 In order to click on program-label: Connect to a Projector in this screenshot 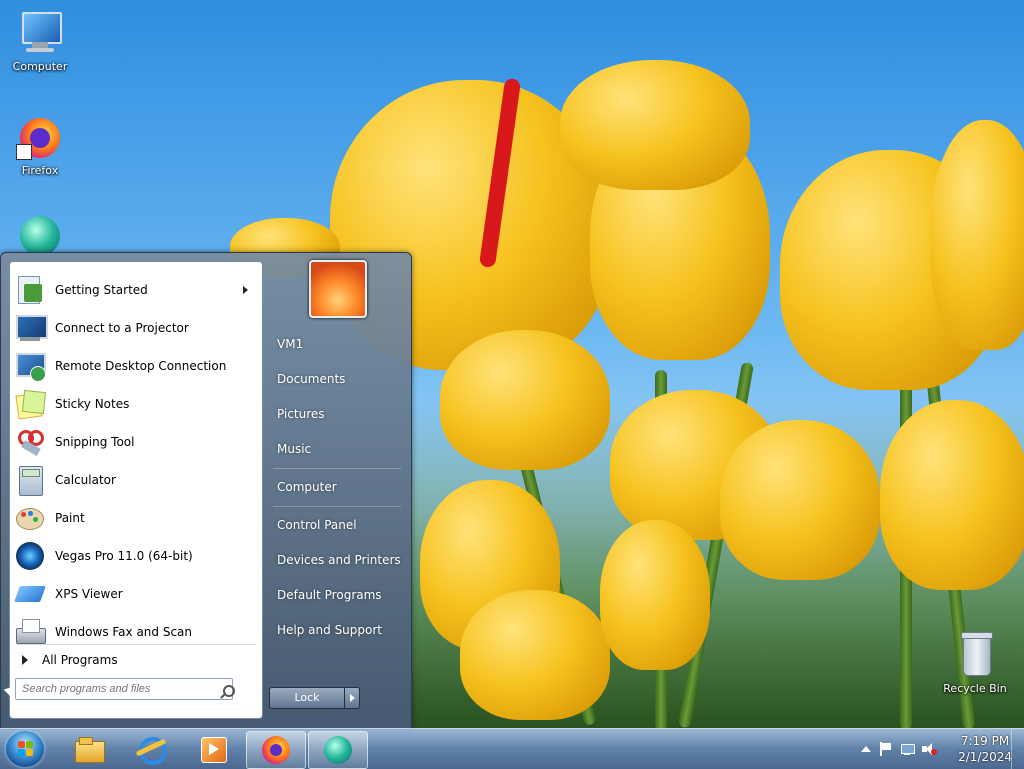, I will do `click(122, 328)`.